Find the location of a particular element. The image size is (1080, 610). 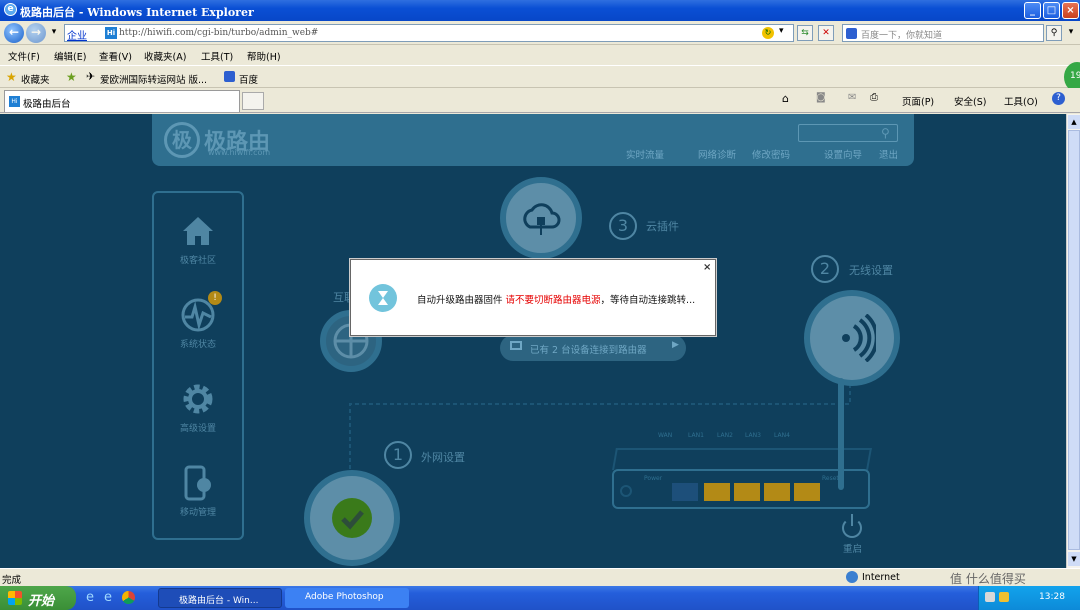

page-menu: 页面(P) is located at coordinates (918, 101).